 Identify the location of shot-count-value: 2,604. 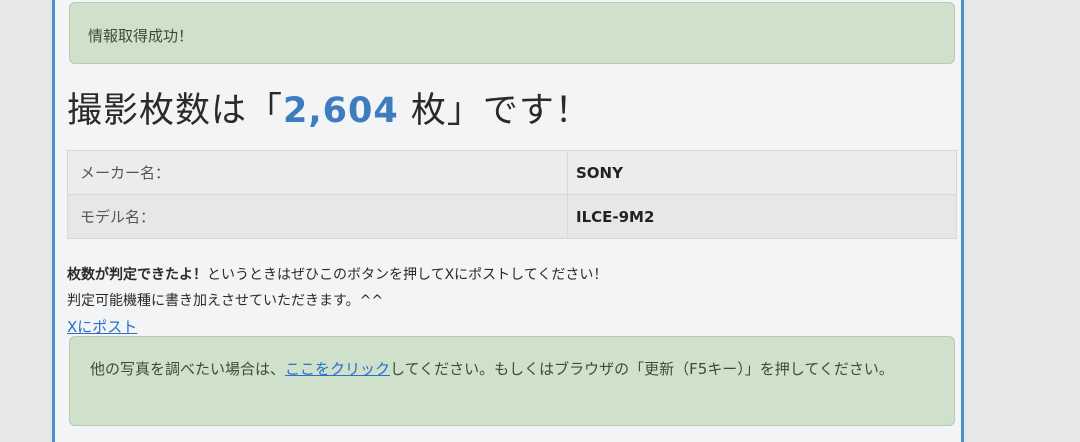
(341, 111).